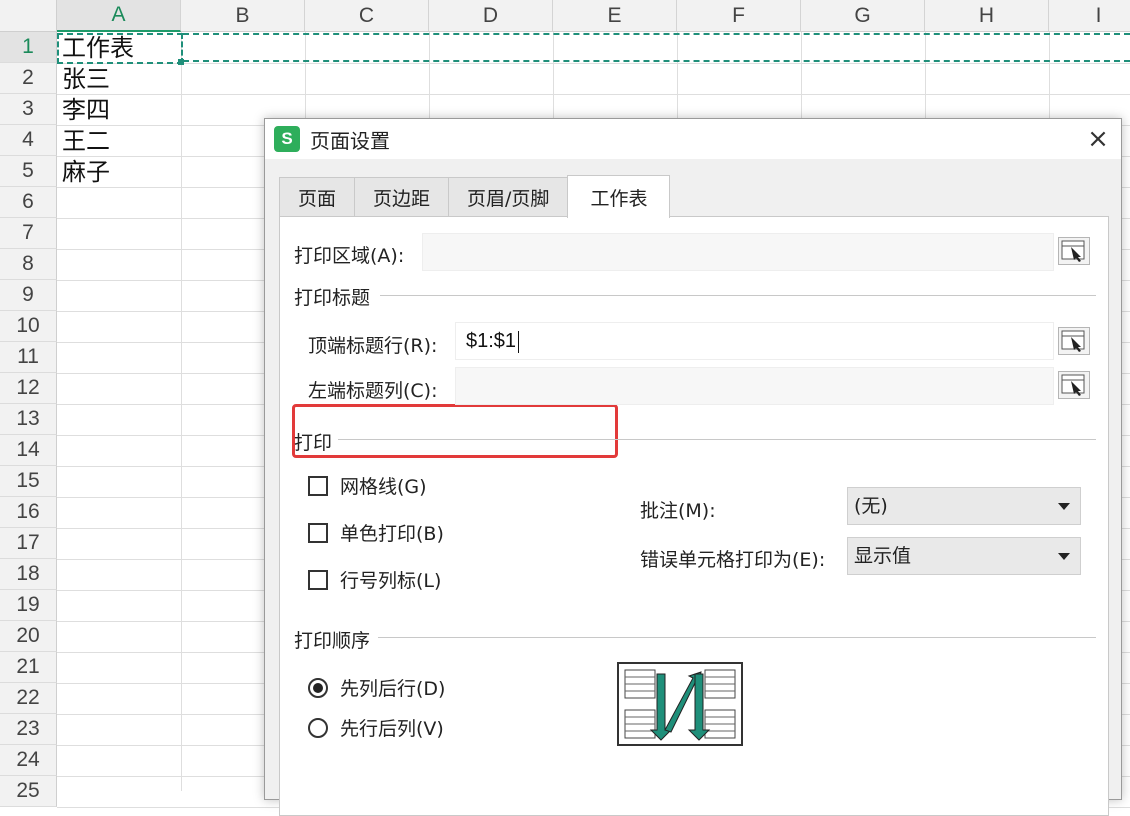 This screenshot has width=1130, height=816. What do you see at coordinates (391, 581) in the screenshot?
I see `row-col-headings-label: 行号列标(L)` at bounding box center [391, 581].